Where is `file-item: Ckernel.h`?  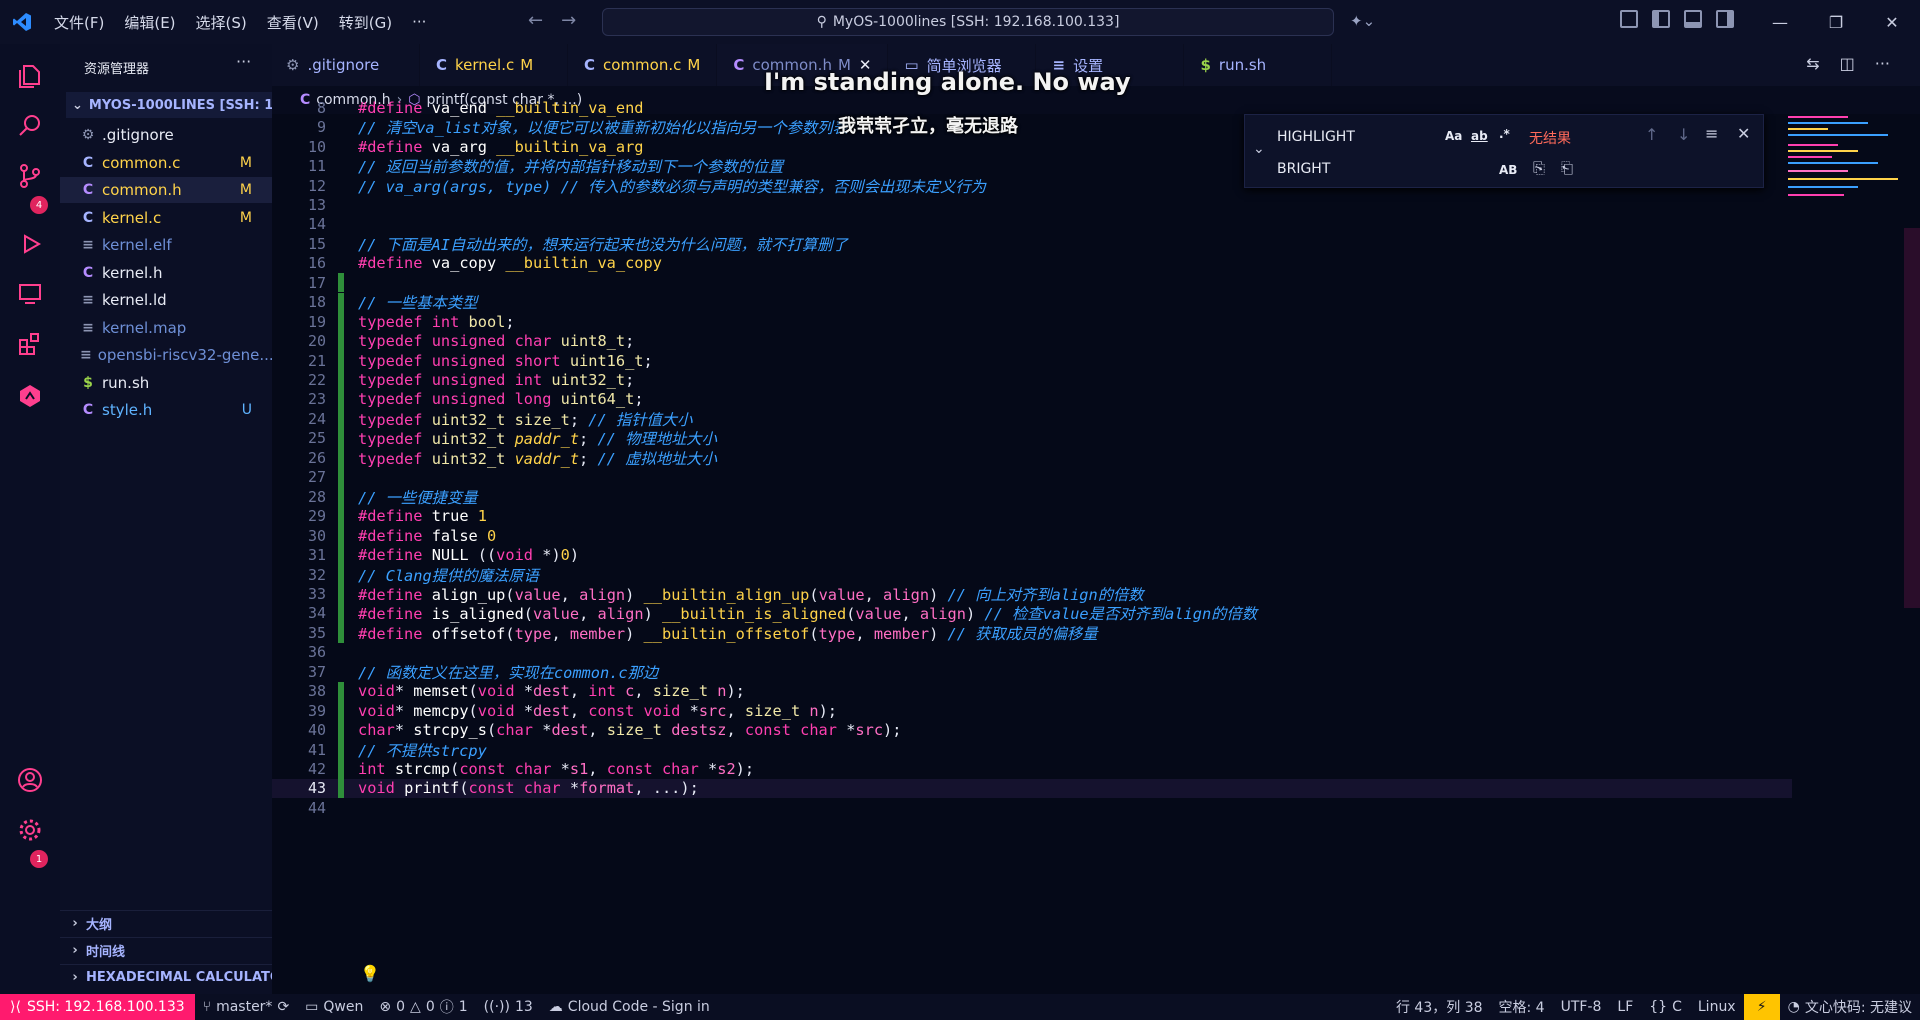 file-item: Ckernel.h is located at coordinates (166, 273).